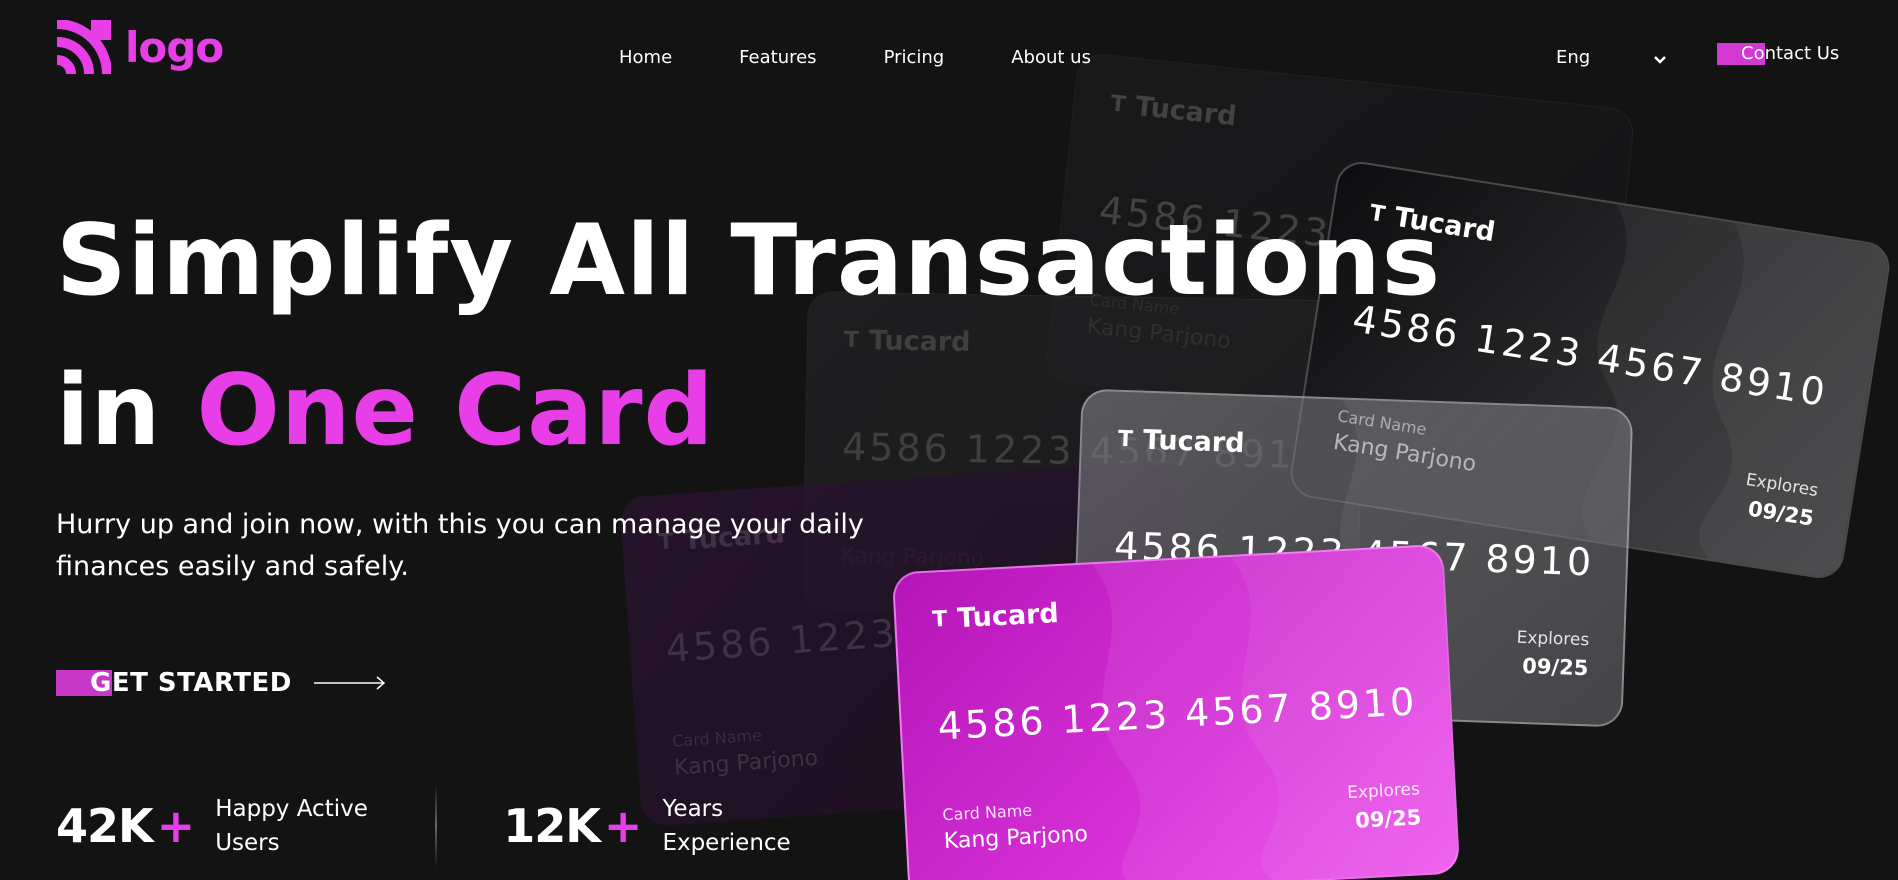 The height and width of the screenshot is (880, 1898). I want to click on stat-happy-users: 42K + Happy Active Users, so click(215, 826).